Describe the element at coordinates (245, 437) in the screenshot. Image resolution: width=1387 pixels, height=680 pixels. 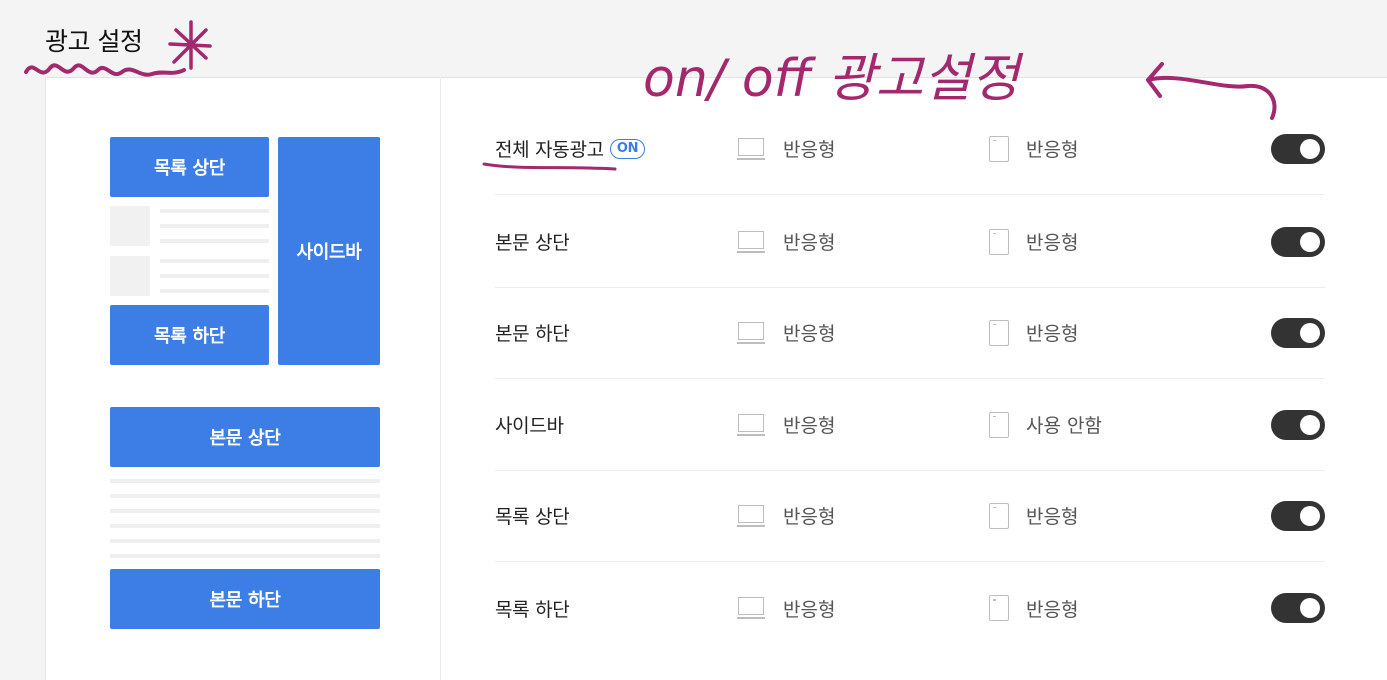
I see `preview-body-top: 본문 상단` at that location.